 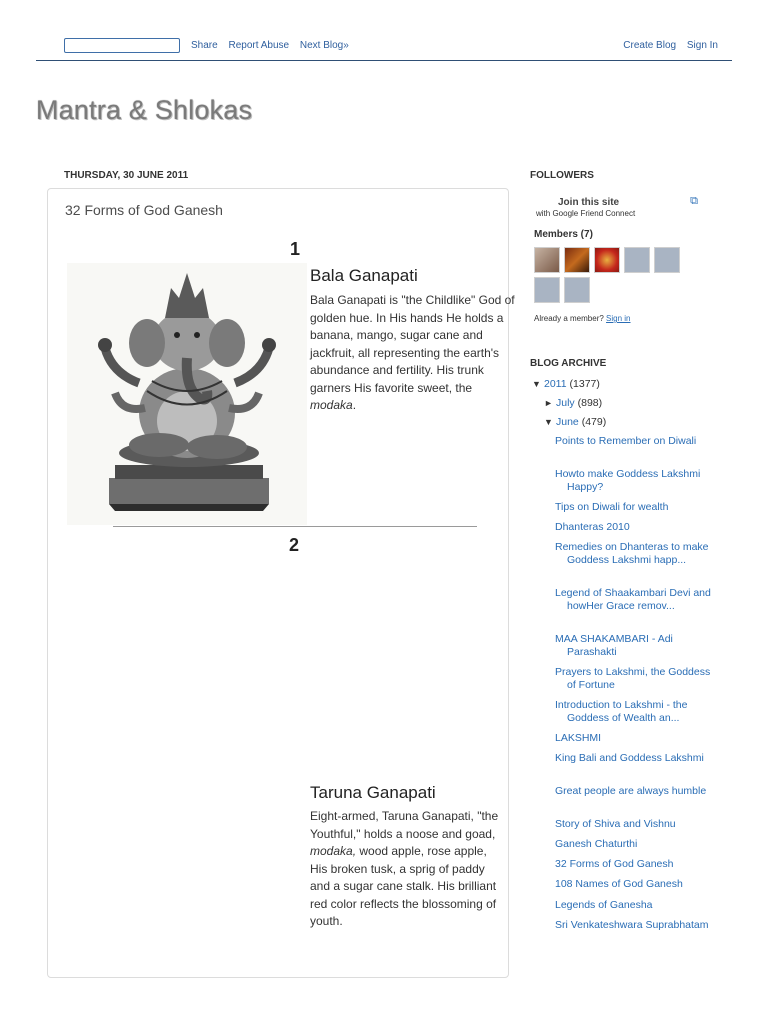 I want to click on navbar-left-links: Share Report Abuse Next Blog», so click(x=274, y=45).